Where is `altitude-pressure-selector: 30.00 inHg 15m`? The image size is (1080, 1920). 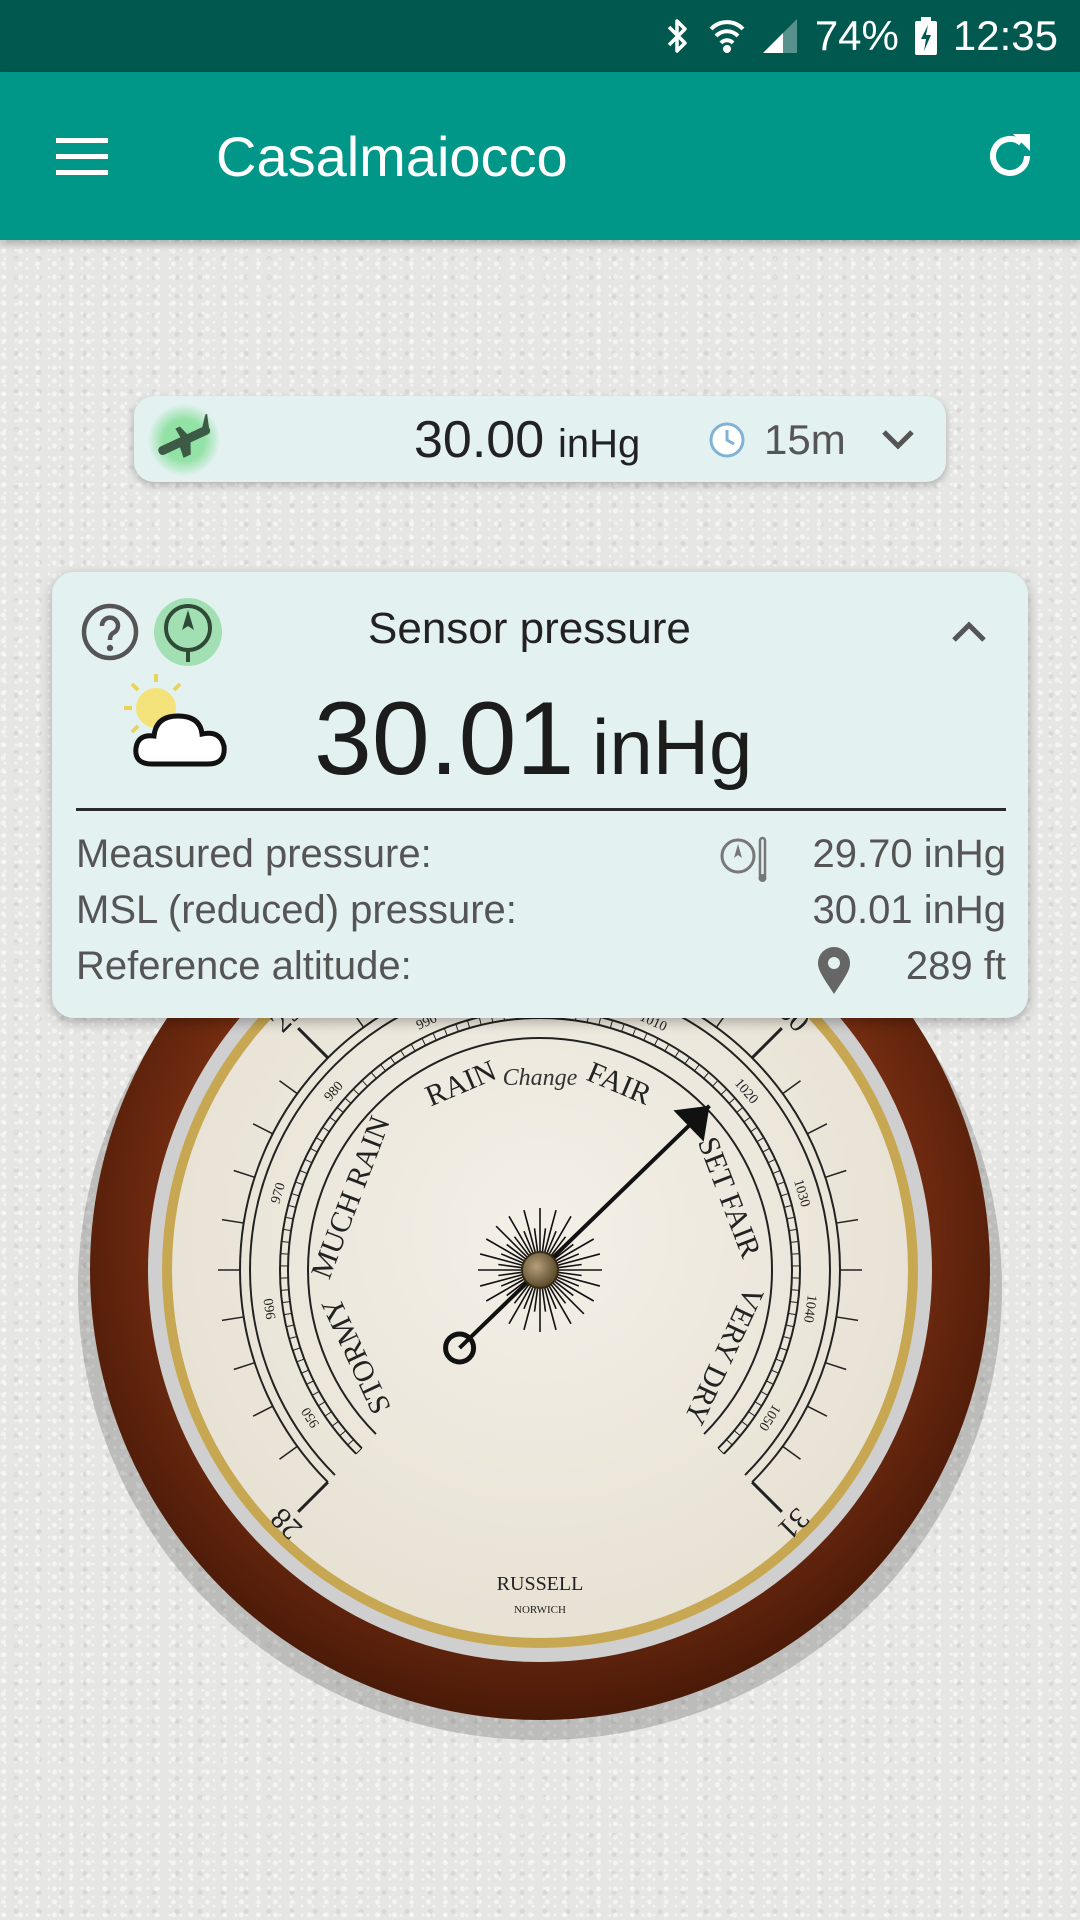
altitude-pressure-selector: 30.00 inHg 15m is located at coordinates (540, 439).